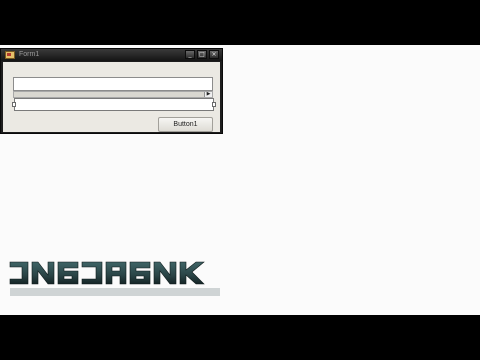  I want to click on title-bar: Form1 _ □ ×, so click(111, 55).